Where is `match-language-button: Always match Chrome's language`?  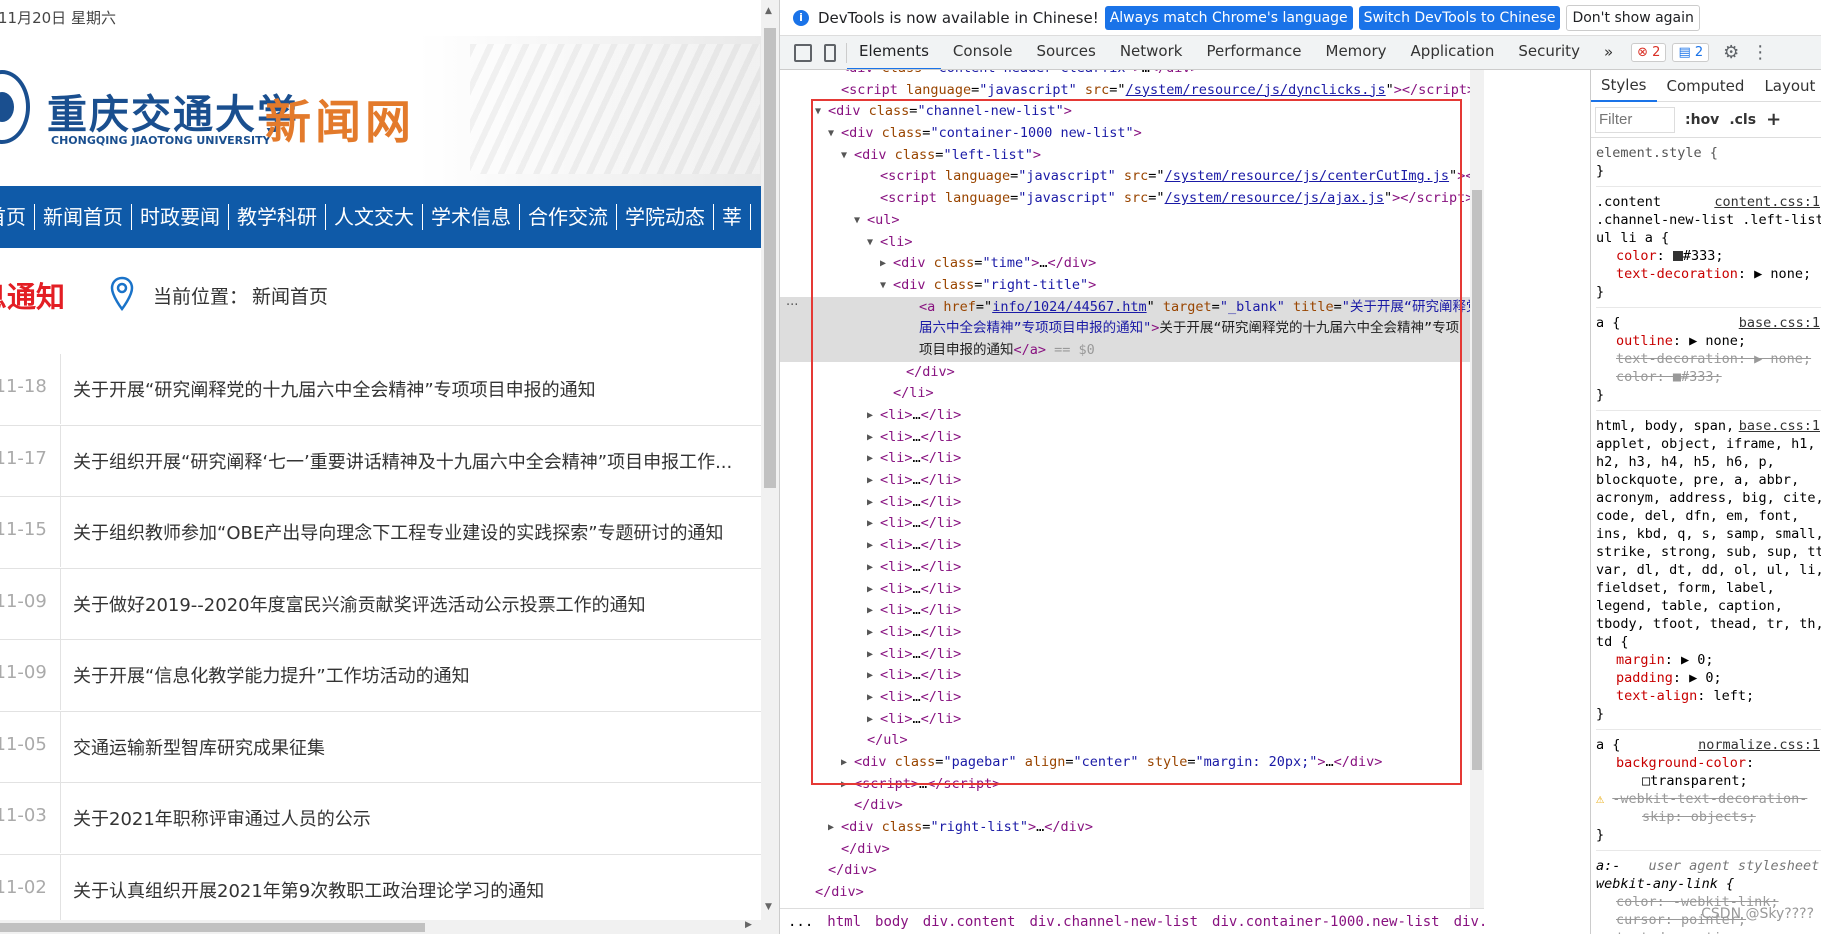 match-language-button: Always match Chrome's language is located at coordinates (1228, 17).